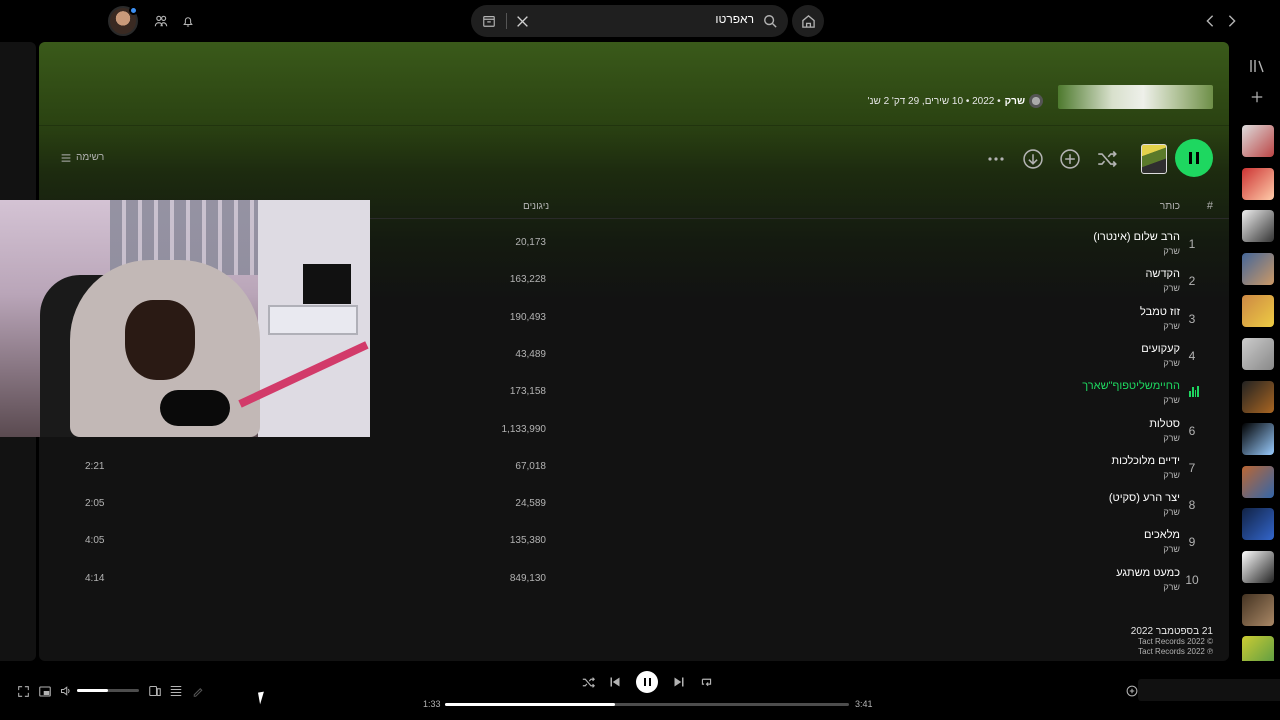 This screenshot has height=720, width=1280. What do you see at coordinates (996, 159) in the screenshot?
I see `more-options-icon` at bounding box center [996, 159].